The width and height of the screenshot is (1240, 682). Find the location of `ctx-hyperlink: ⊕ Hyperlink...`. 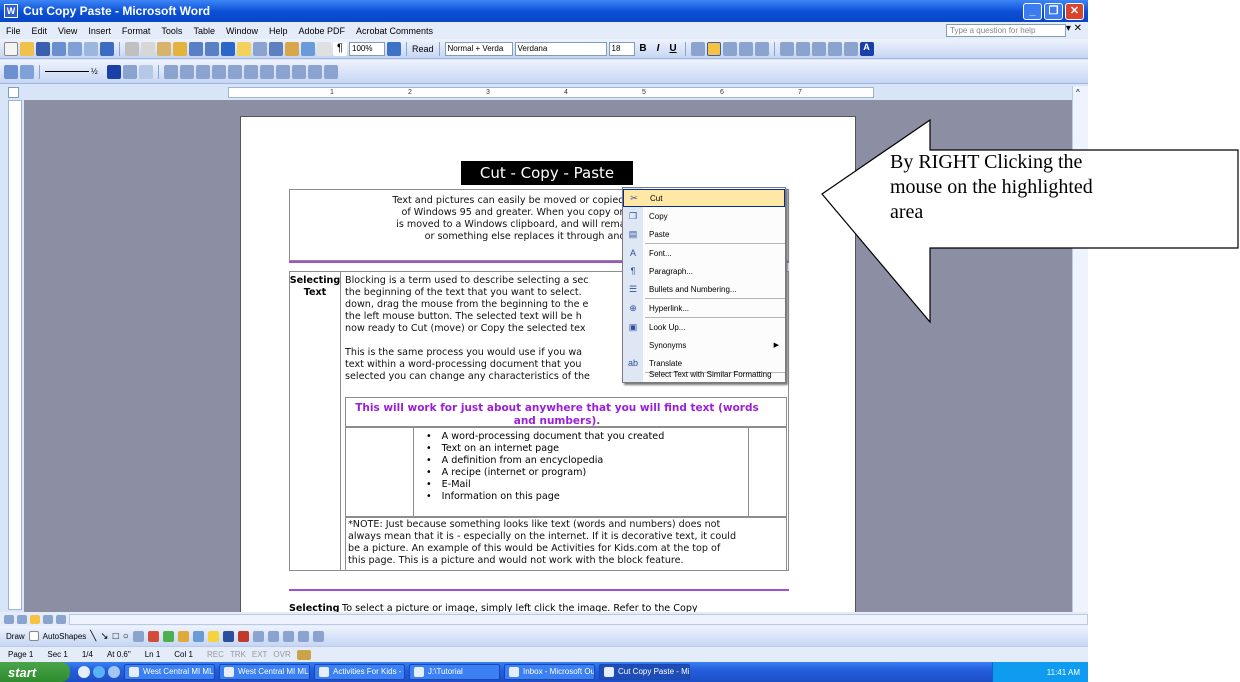

ctx-hyperlink: ⊕ Hyperlink... is located at coordinates (704, 308).